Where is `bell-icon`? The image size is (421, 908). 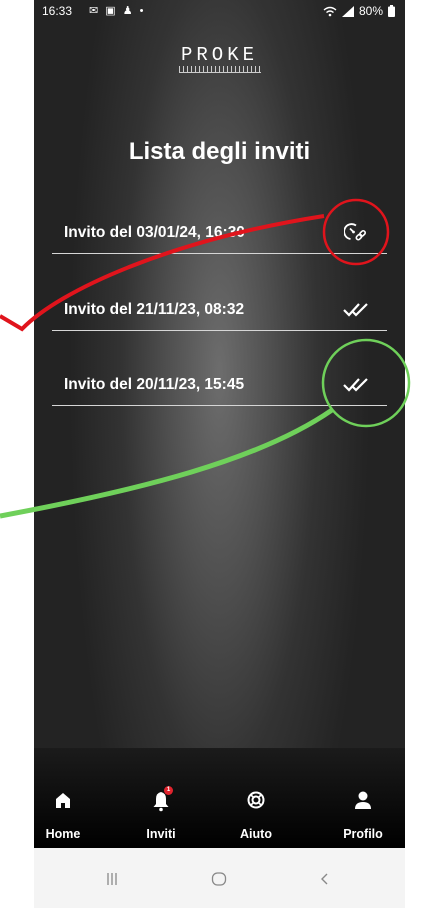
bell-icon is located at coordinates (161, 802).